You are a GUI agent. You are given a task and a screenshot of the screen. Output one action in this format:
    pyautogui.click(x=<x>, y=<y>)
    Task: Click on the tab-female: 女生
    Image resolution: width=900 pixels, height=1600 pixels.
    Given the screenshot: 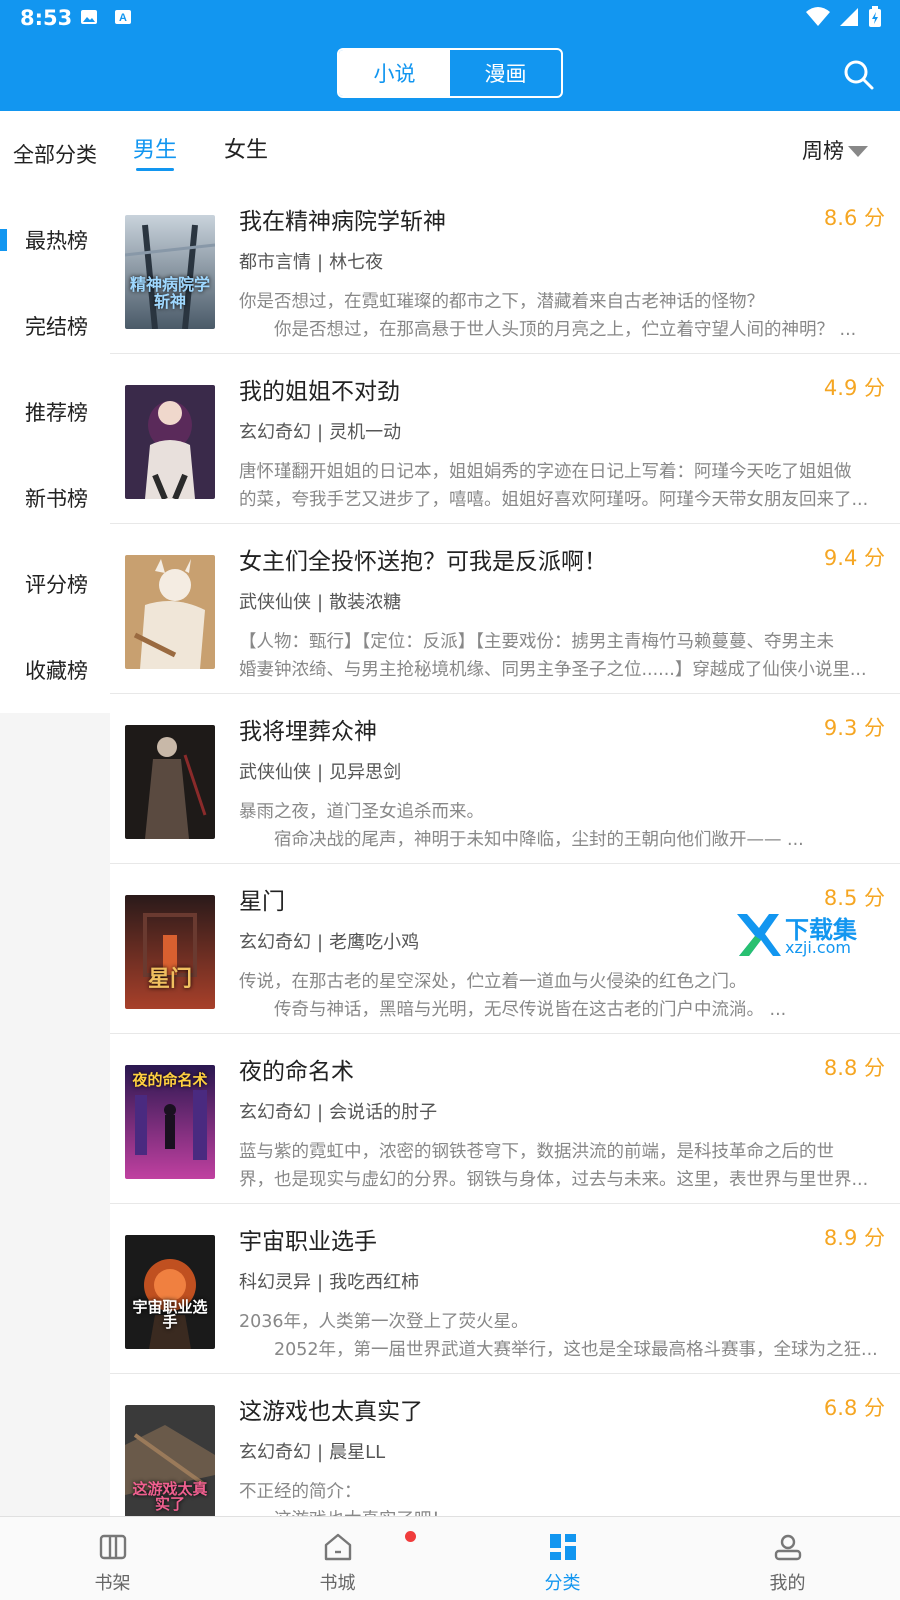 What is the action you would take?
    pyautogui.click(x=246, y=148)
    